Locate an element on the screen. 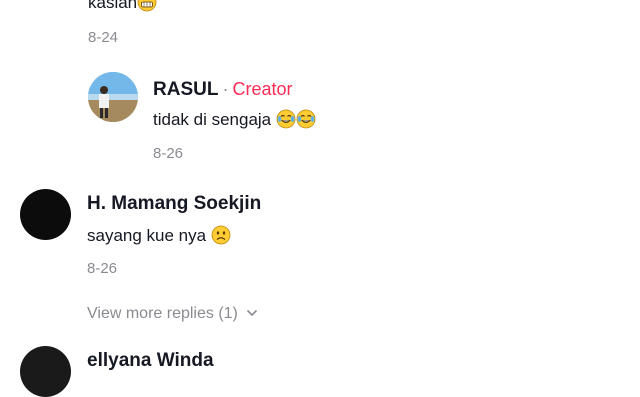 The width and height of the screenshot is (640, 397). creator-badge: Creator is located at coordinates (262, 89).